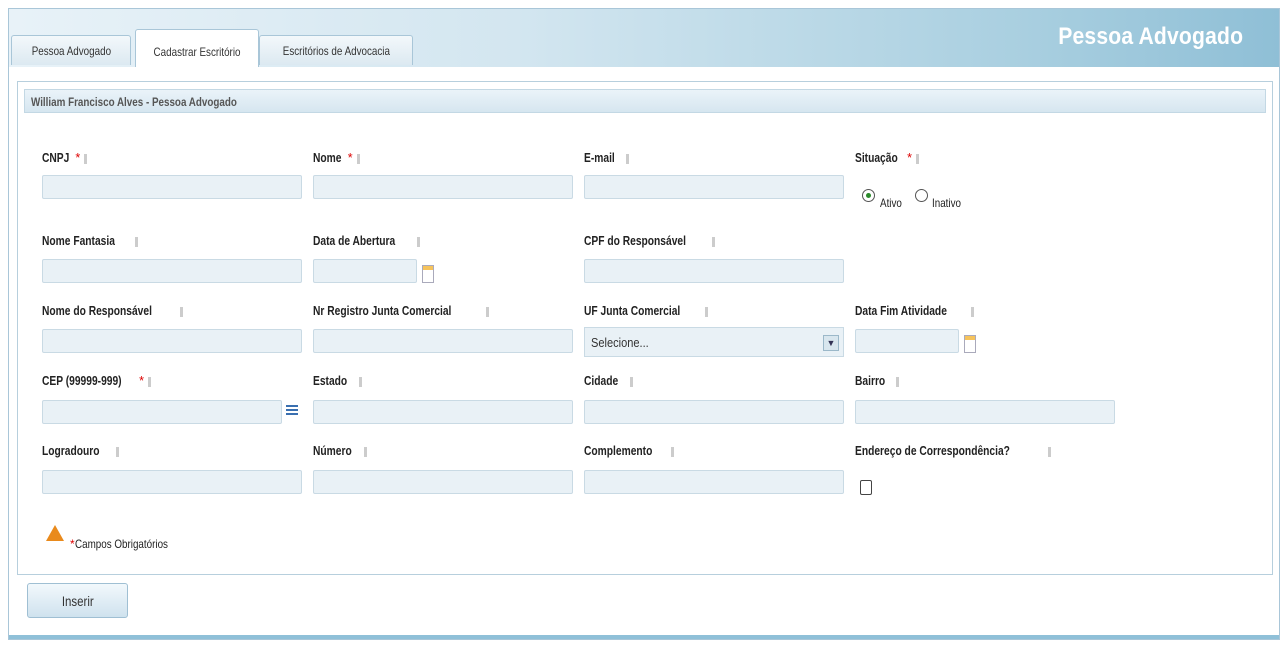 This screenshot has height=646, width=1286. I want to click on bairro-label: Bairro, so click(877, 381).